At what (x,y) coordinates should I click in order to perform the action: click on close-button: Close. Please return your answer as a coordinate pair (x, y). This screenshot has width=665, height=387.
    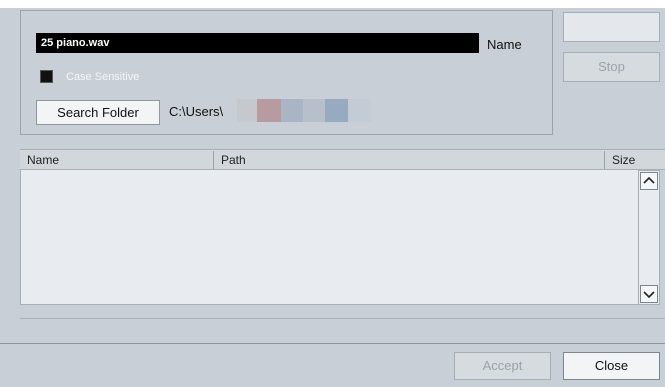
    Looking at the image, I should click on (611, 366).